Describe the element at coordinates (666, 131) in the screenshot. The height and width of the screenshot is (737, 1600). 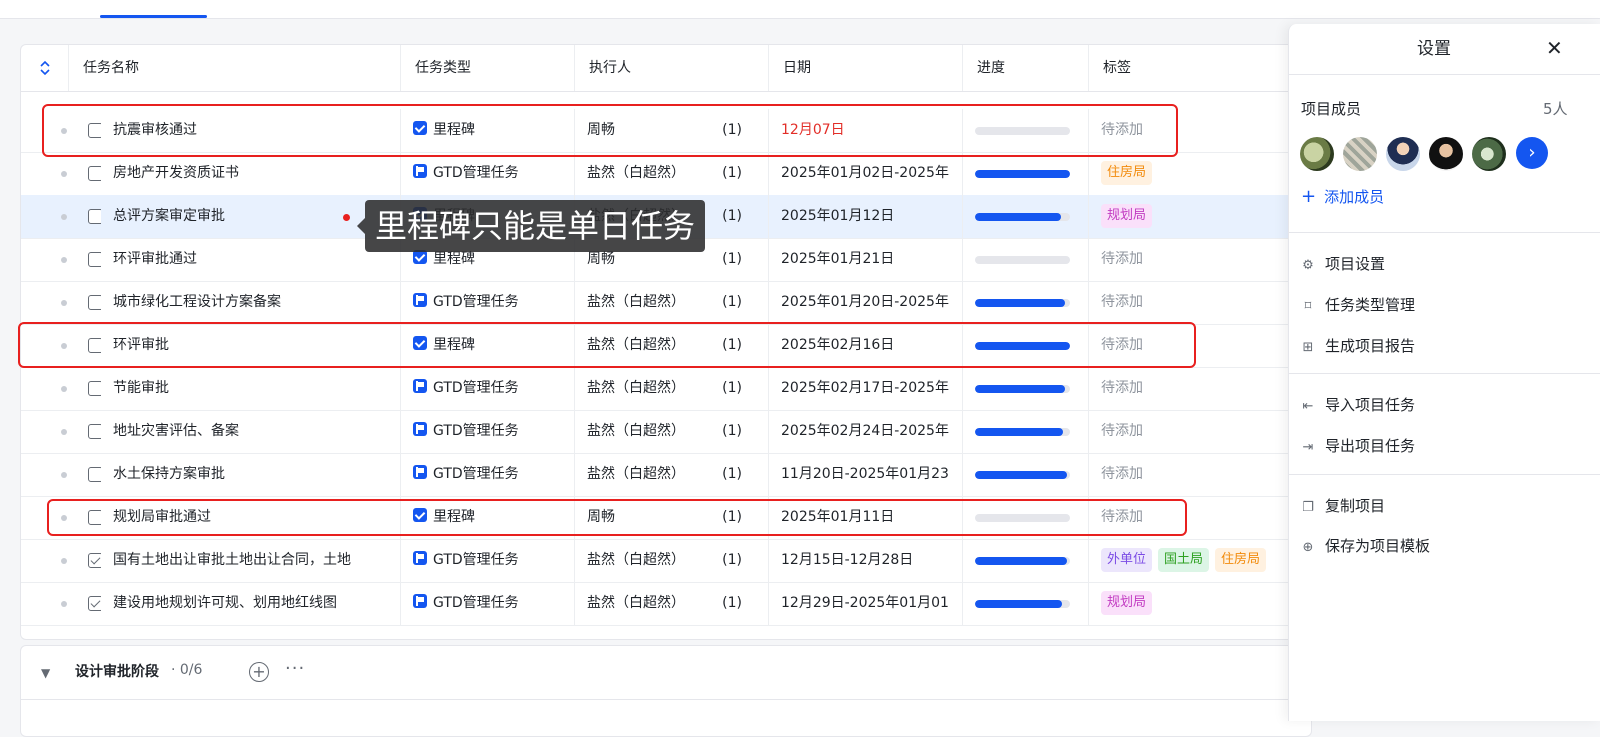
I see `table-row: 抗震审核通过 里程碑 周畅 (1) 12月07日 待添加` at that location.